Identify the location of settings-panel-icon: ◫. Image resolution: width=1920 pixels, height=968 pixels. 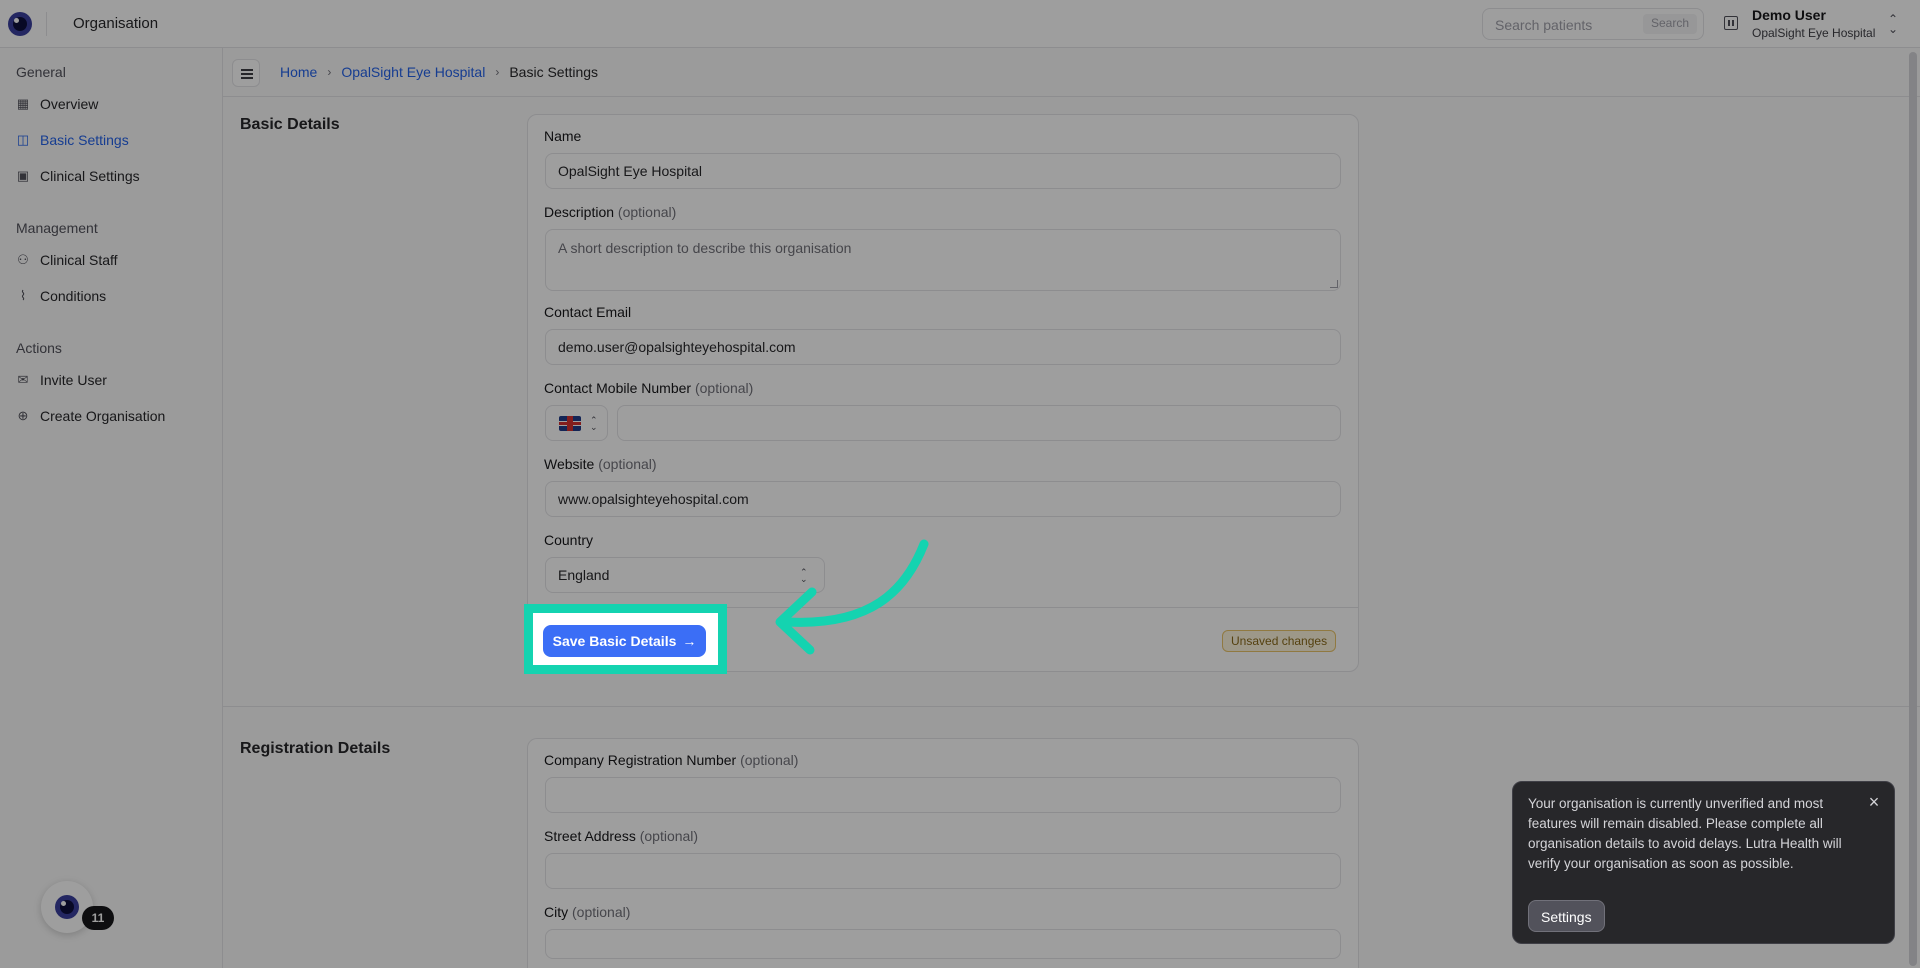
(23, 139).